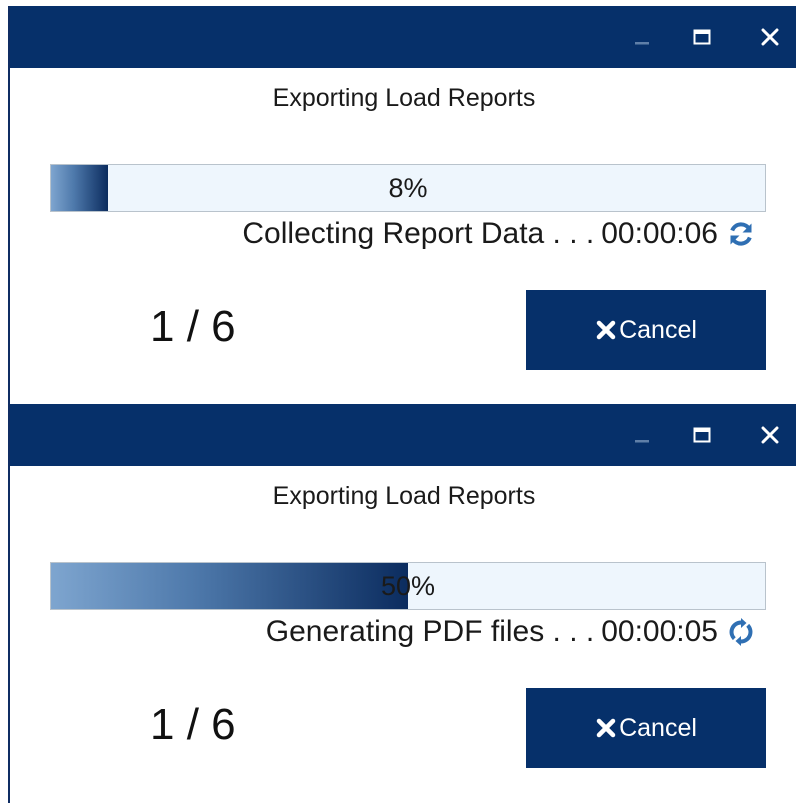 Image resolution: width=796 pixels, height=803 pixels. What do you see at coordinates (659, 233) in the screenshot?
I see `elapsed-time: 00:00:06` at bounding box center [659, 233].